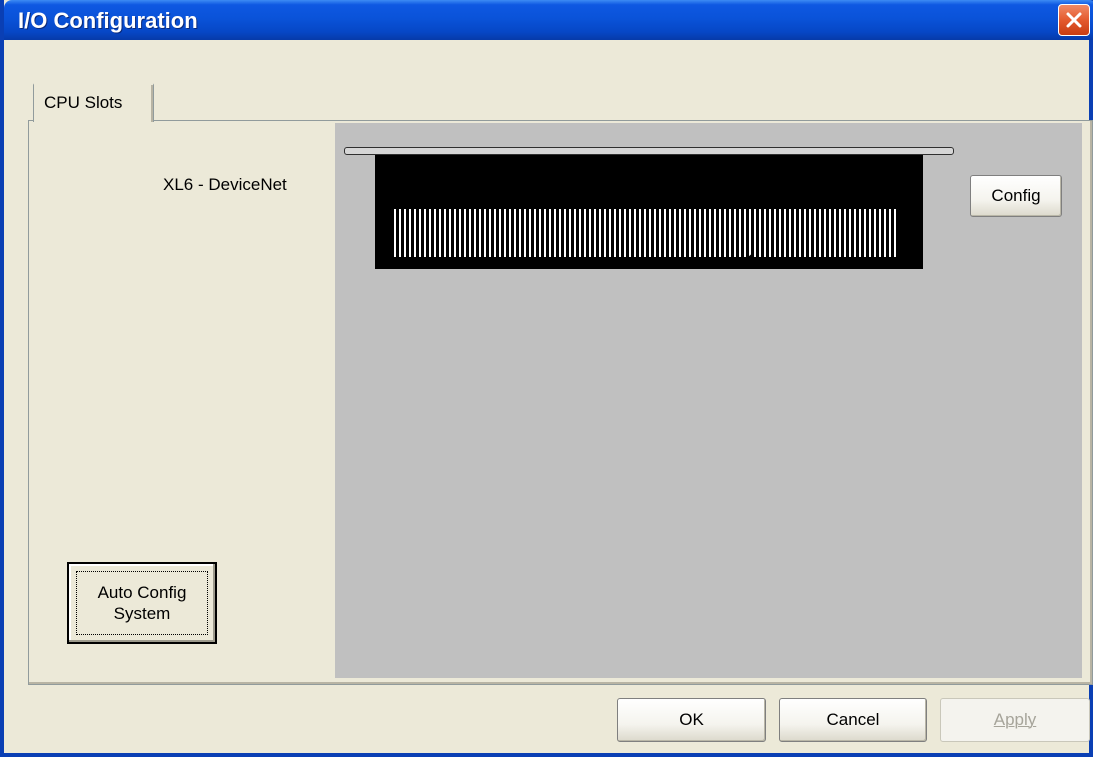  I want to click on auto-config-label-line2: System, so click(142, 613).